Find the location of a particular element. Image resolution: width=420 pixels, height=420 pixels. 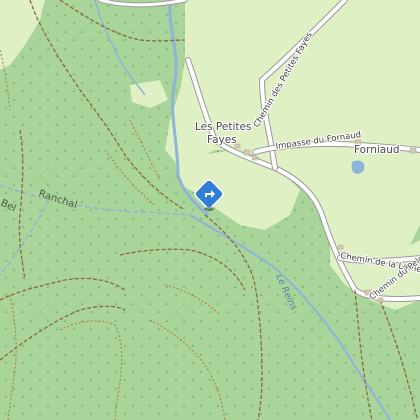

place-label-forniaud: Forniaud is located at coordinates (377, 150).